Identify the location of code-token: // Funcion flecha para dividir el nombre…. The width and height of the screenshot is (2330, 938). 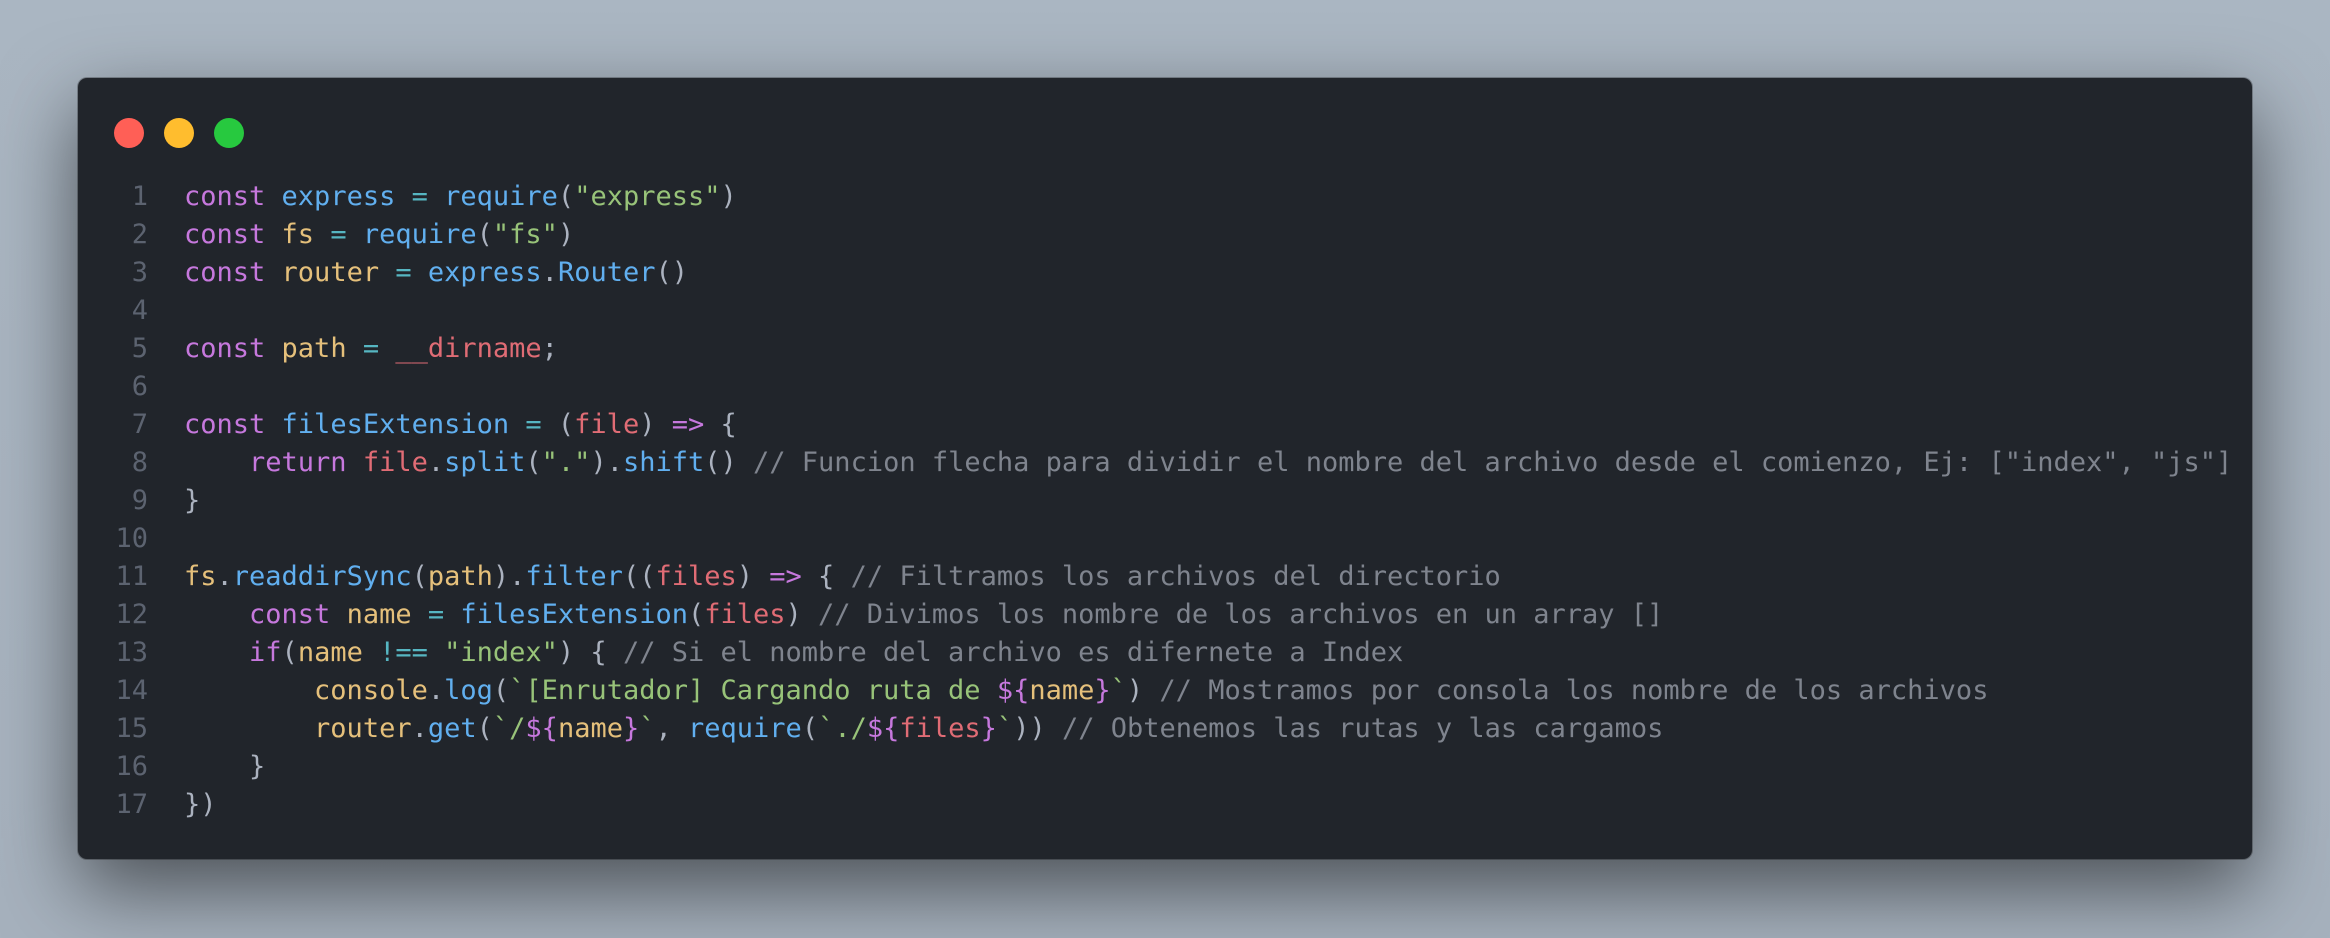
(1493, 462).